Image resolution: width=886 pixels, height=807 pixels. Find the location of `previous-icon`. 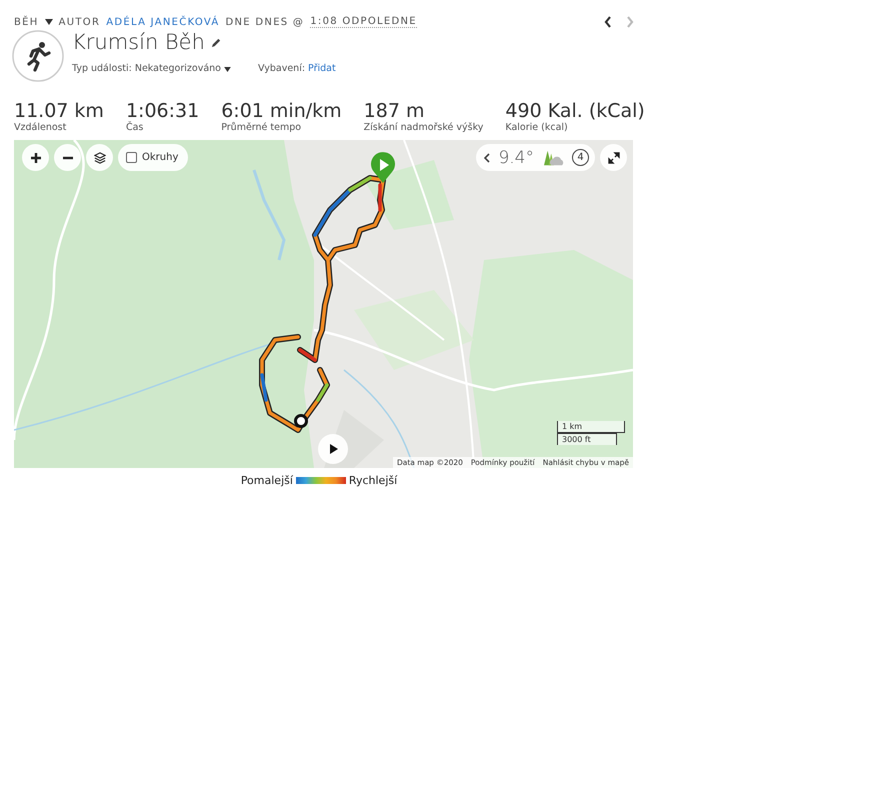

previous-icon is located at coordinates (608, 22).